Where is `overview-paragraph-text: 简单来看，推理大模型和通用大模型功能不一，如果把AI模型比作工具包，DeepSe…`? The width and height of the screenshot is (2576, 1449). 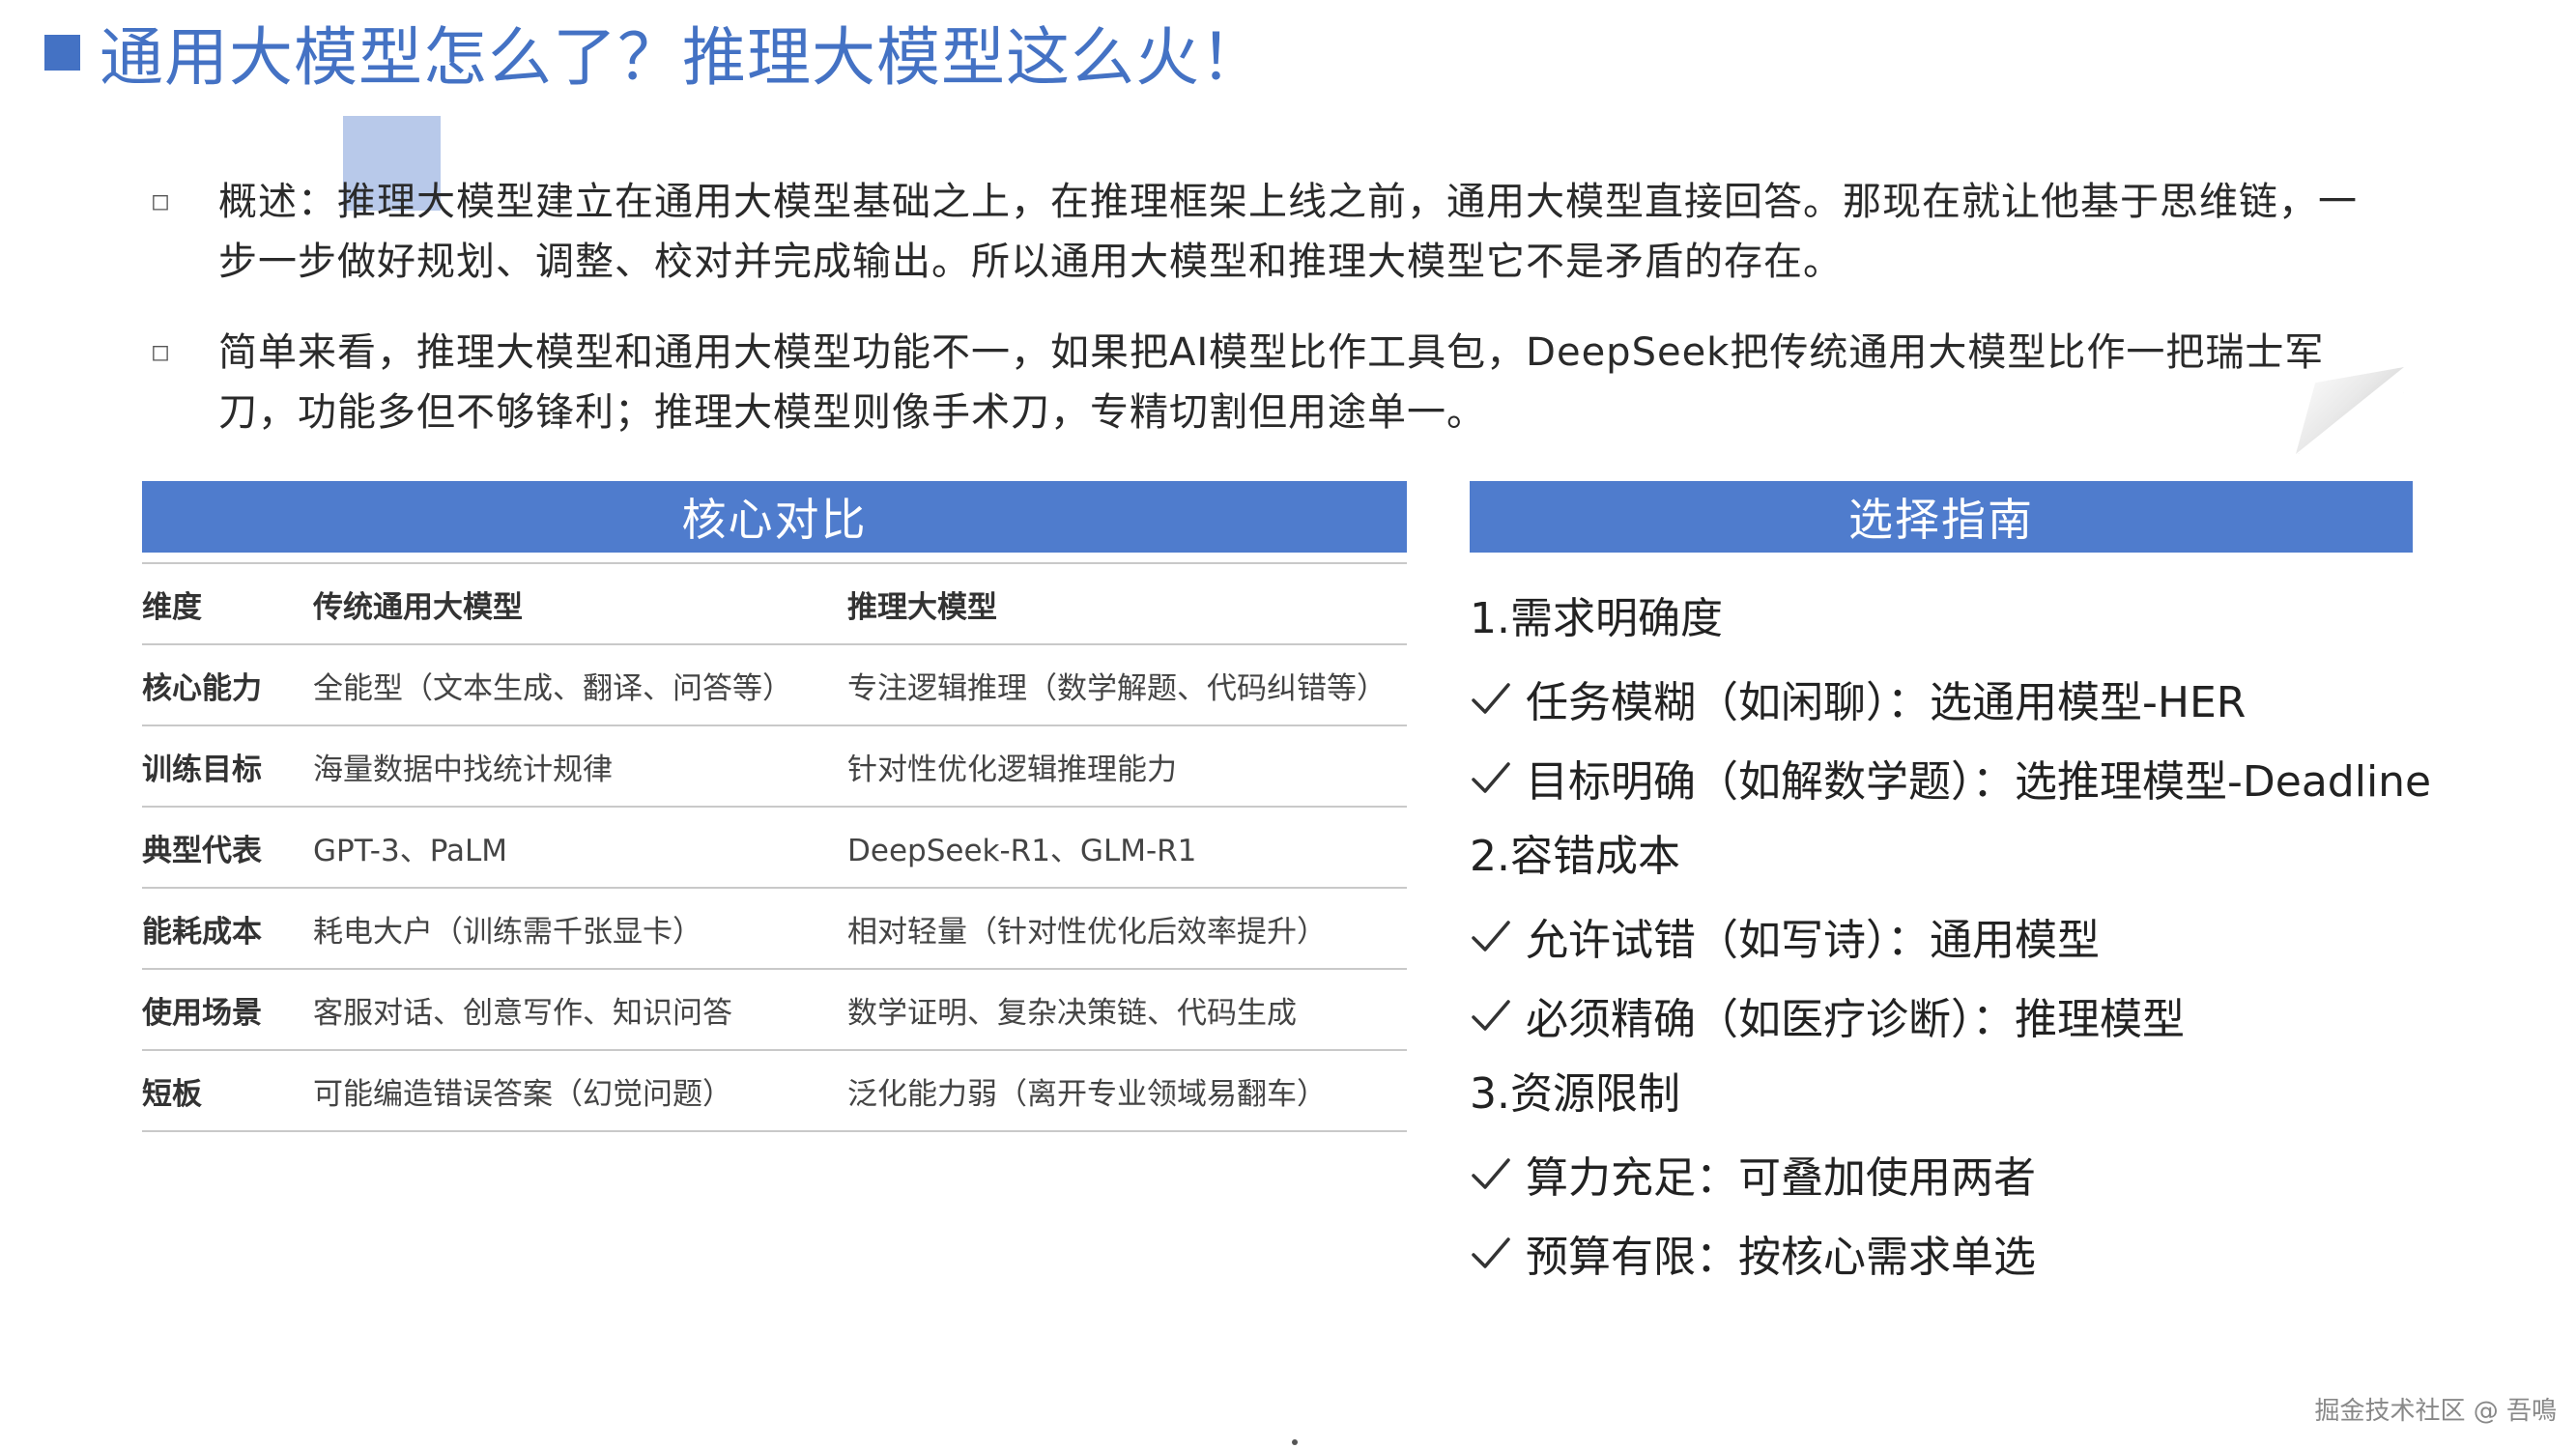
overview-paragraph-text: 简单来看，推理大模型和通用大模型功能不一，如果把AI模型比作工具包，DeepSe… is located at coordinates (1271, 382).